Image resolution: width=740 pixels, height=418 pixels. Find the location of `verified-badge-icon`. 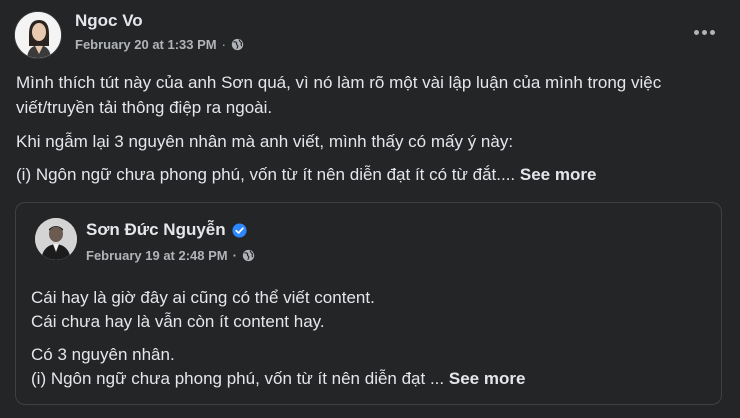

verified-badge-icon is located at coordinates (239, 230).